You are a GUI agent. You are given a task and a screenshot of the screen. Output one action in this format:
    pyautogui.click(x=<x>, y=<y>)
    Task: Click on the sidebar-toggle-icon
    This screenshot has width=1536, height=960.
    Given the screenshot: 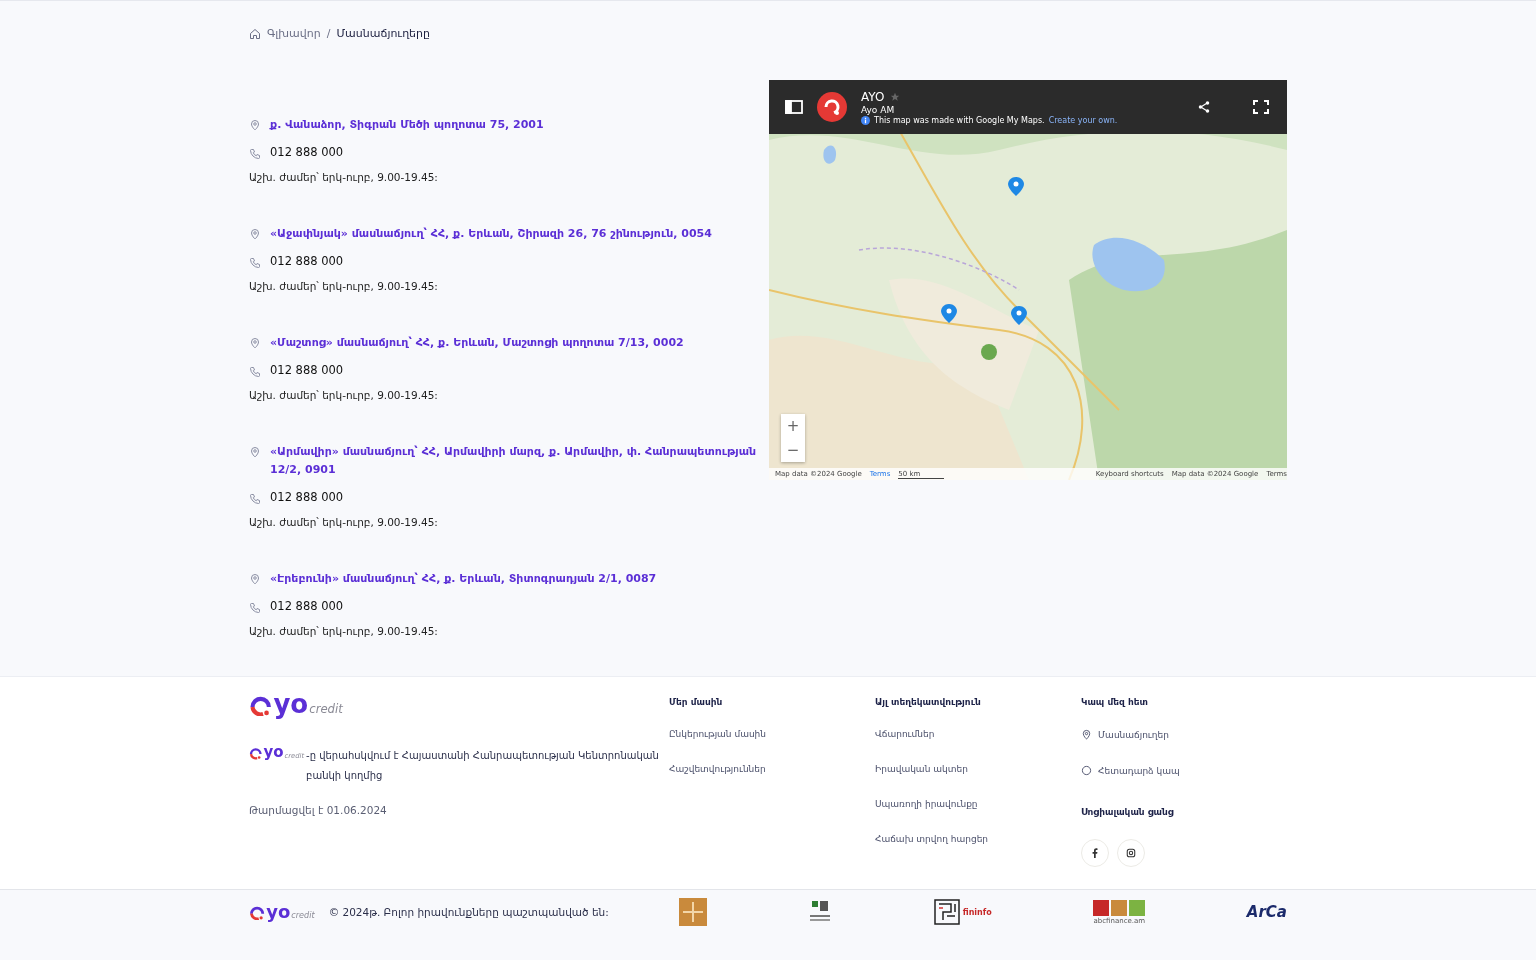 What is the action you would take?
    pyautogui.click(x=794, y=107)
    